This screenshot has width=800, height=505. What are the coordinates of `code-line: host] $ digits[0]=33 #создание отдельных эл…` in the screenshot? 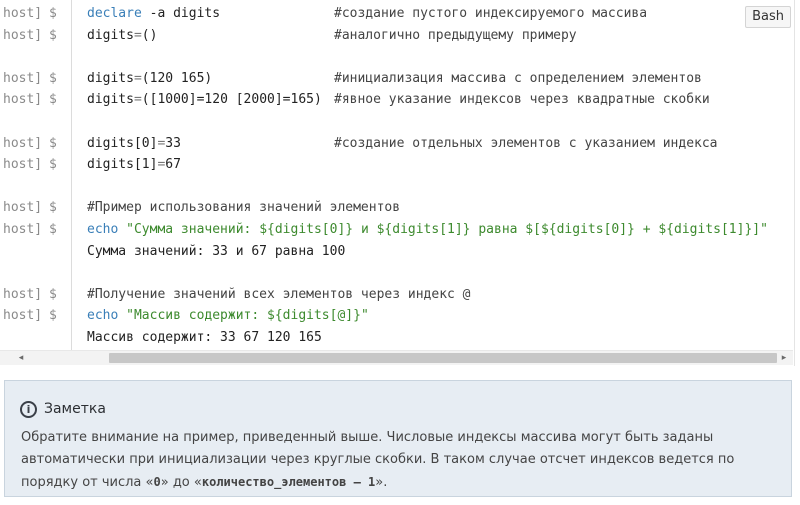 It's located at (397, 147).